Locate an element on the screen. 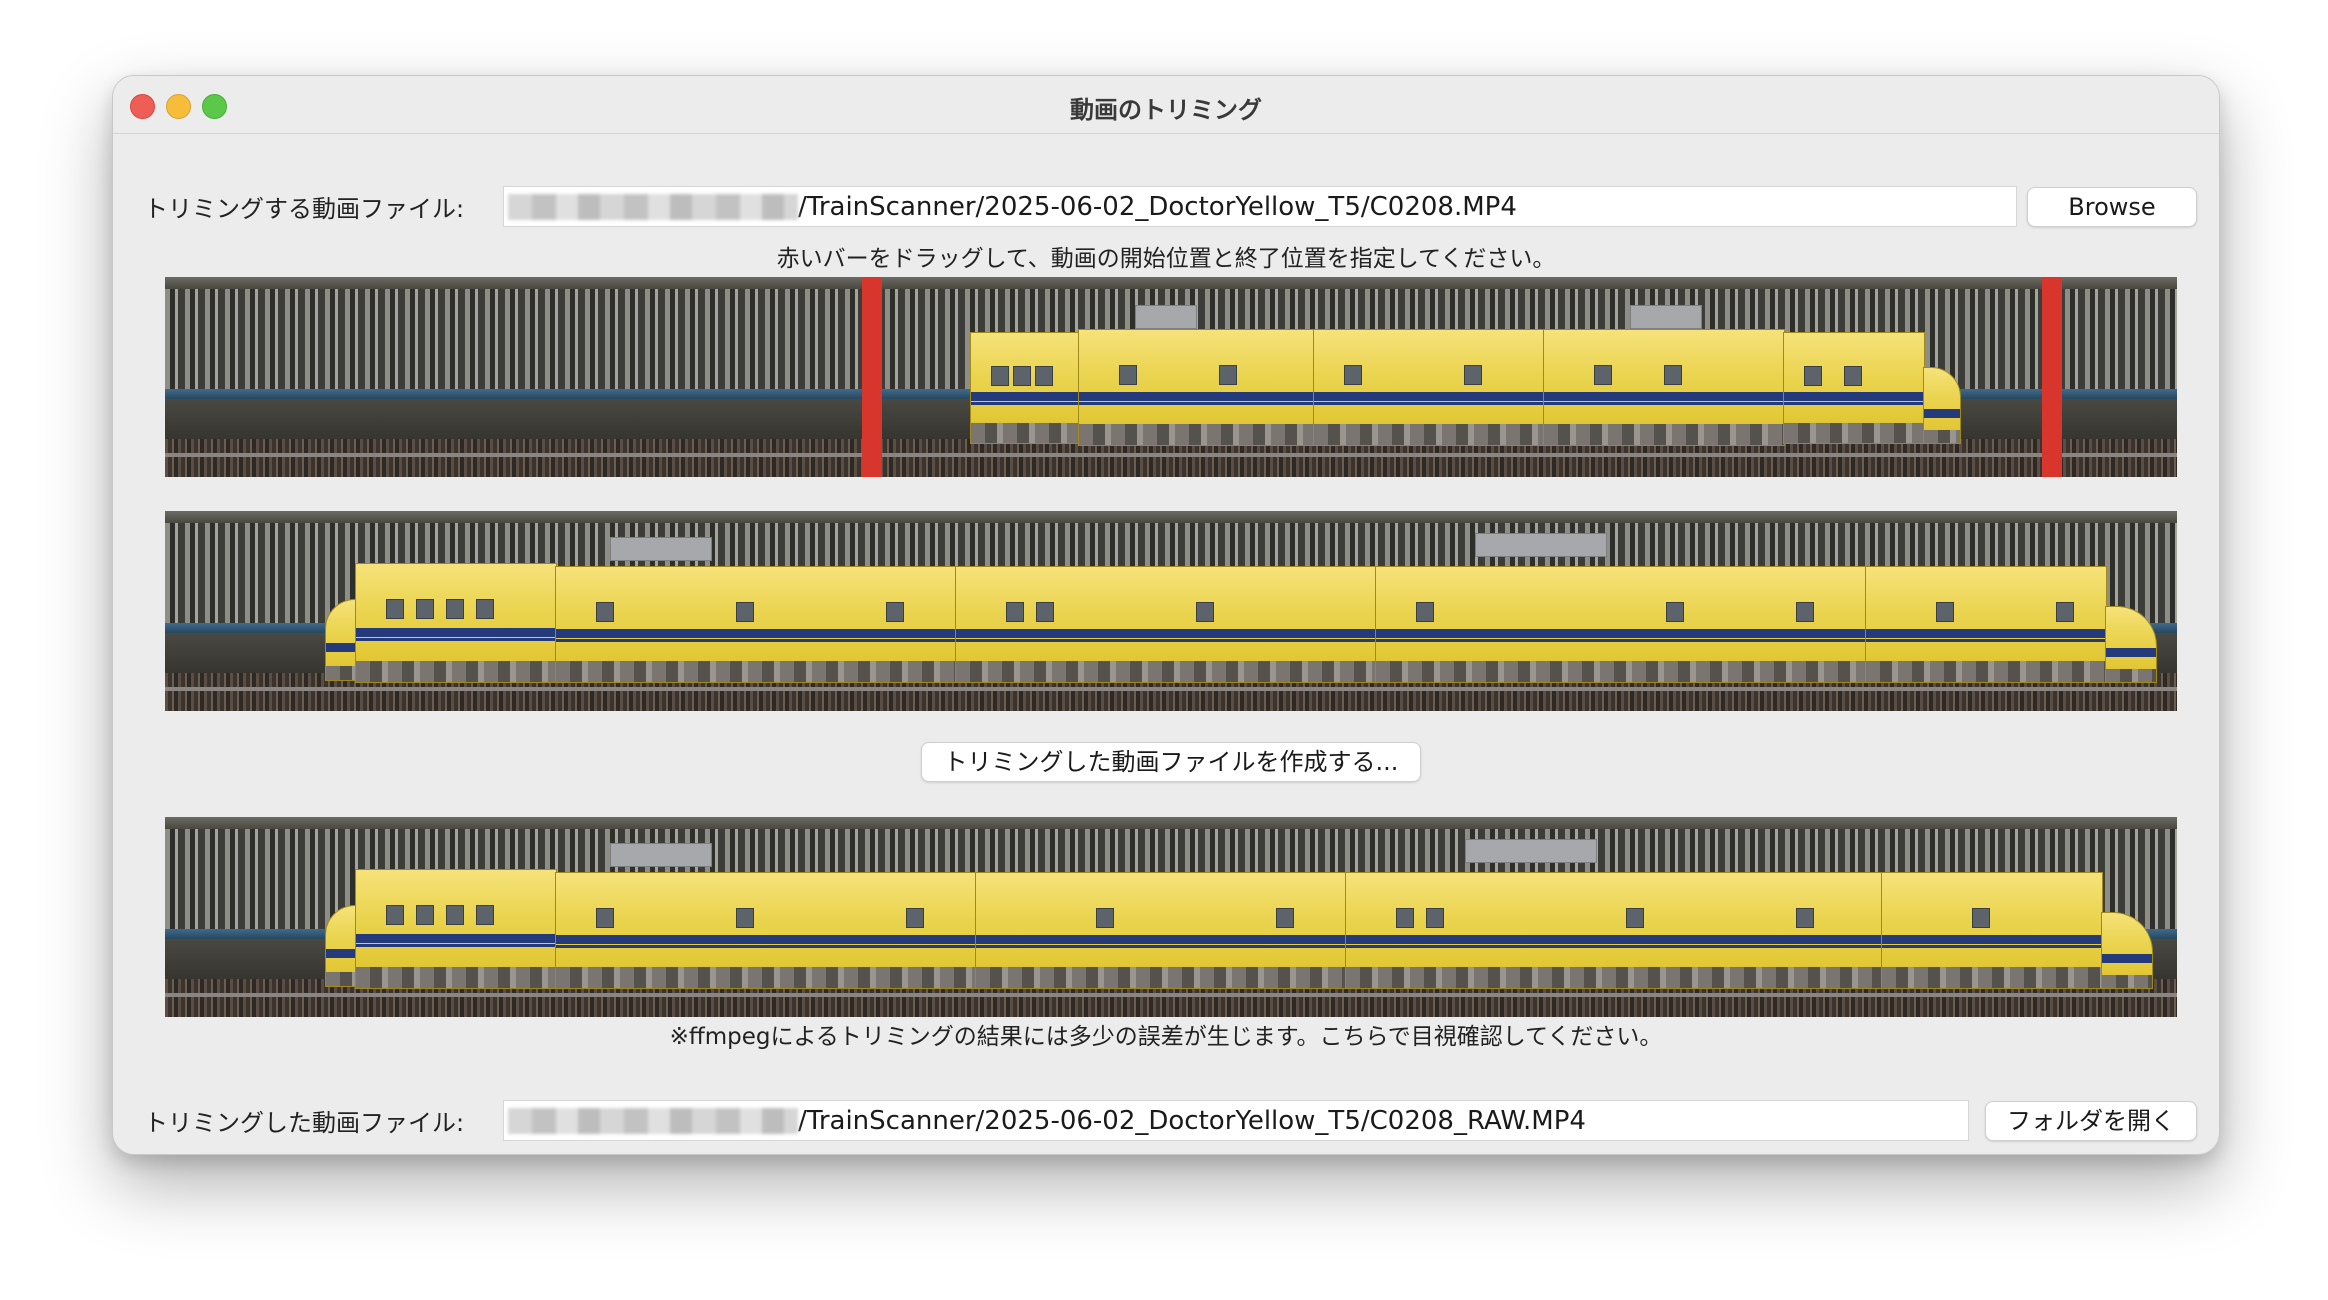 Image resolution: width=2328 pixels, height=1300 pixels. trim-end-handle is located at coordinates (2052, 377).